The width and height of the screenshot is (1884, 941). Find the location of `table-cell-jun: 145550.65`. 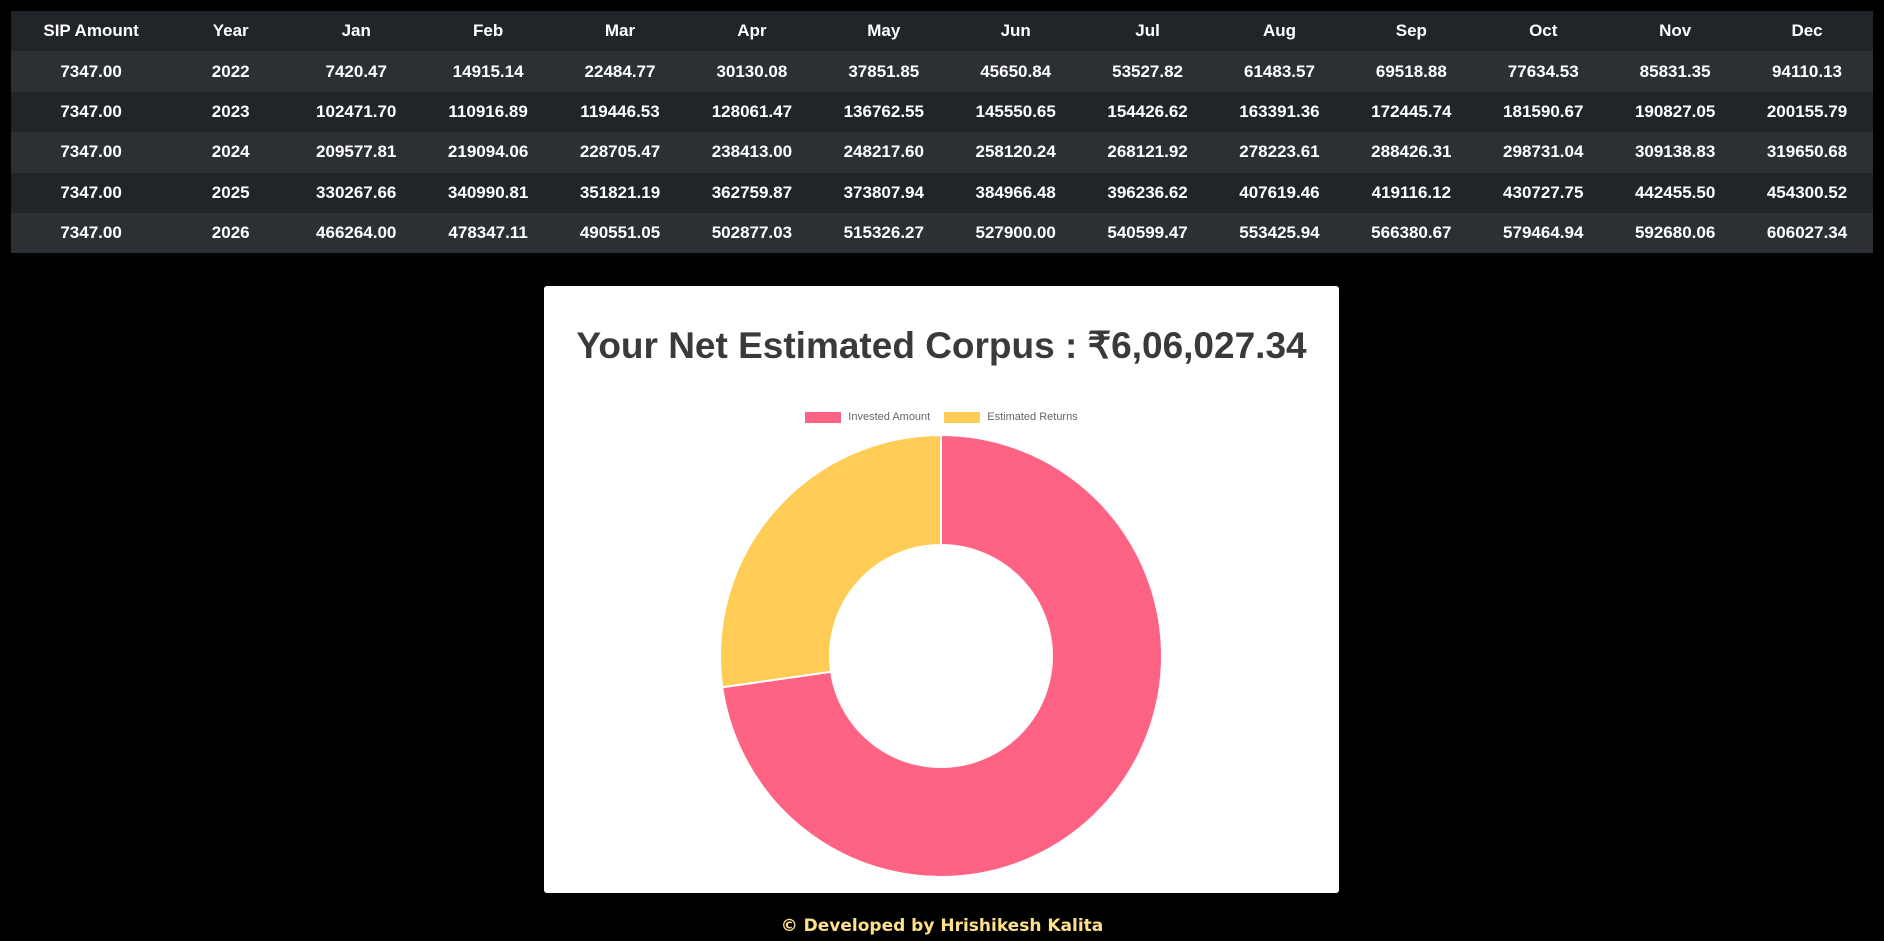

table-cell-jun: 145550.65 is located at coordinates (1015, 111).